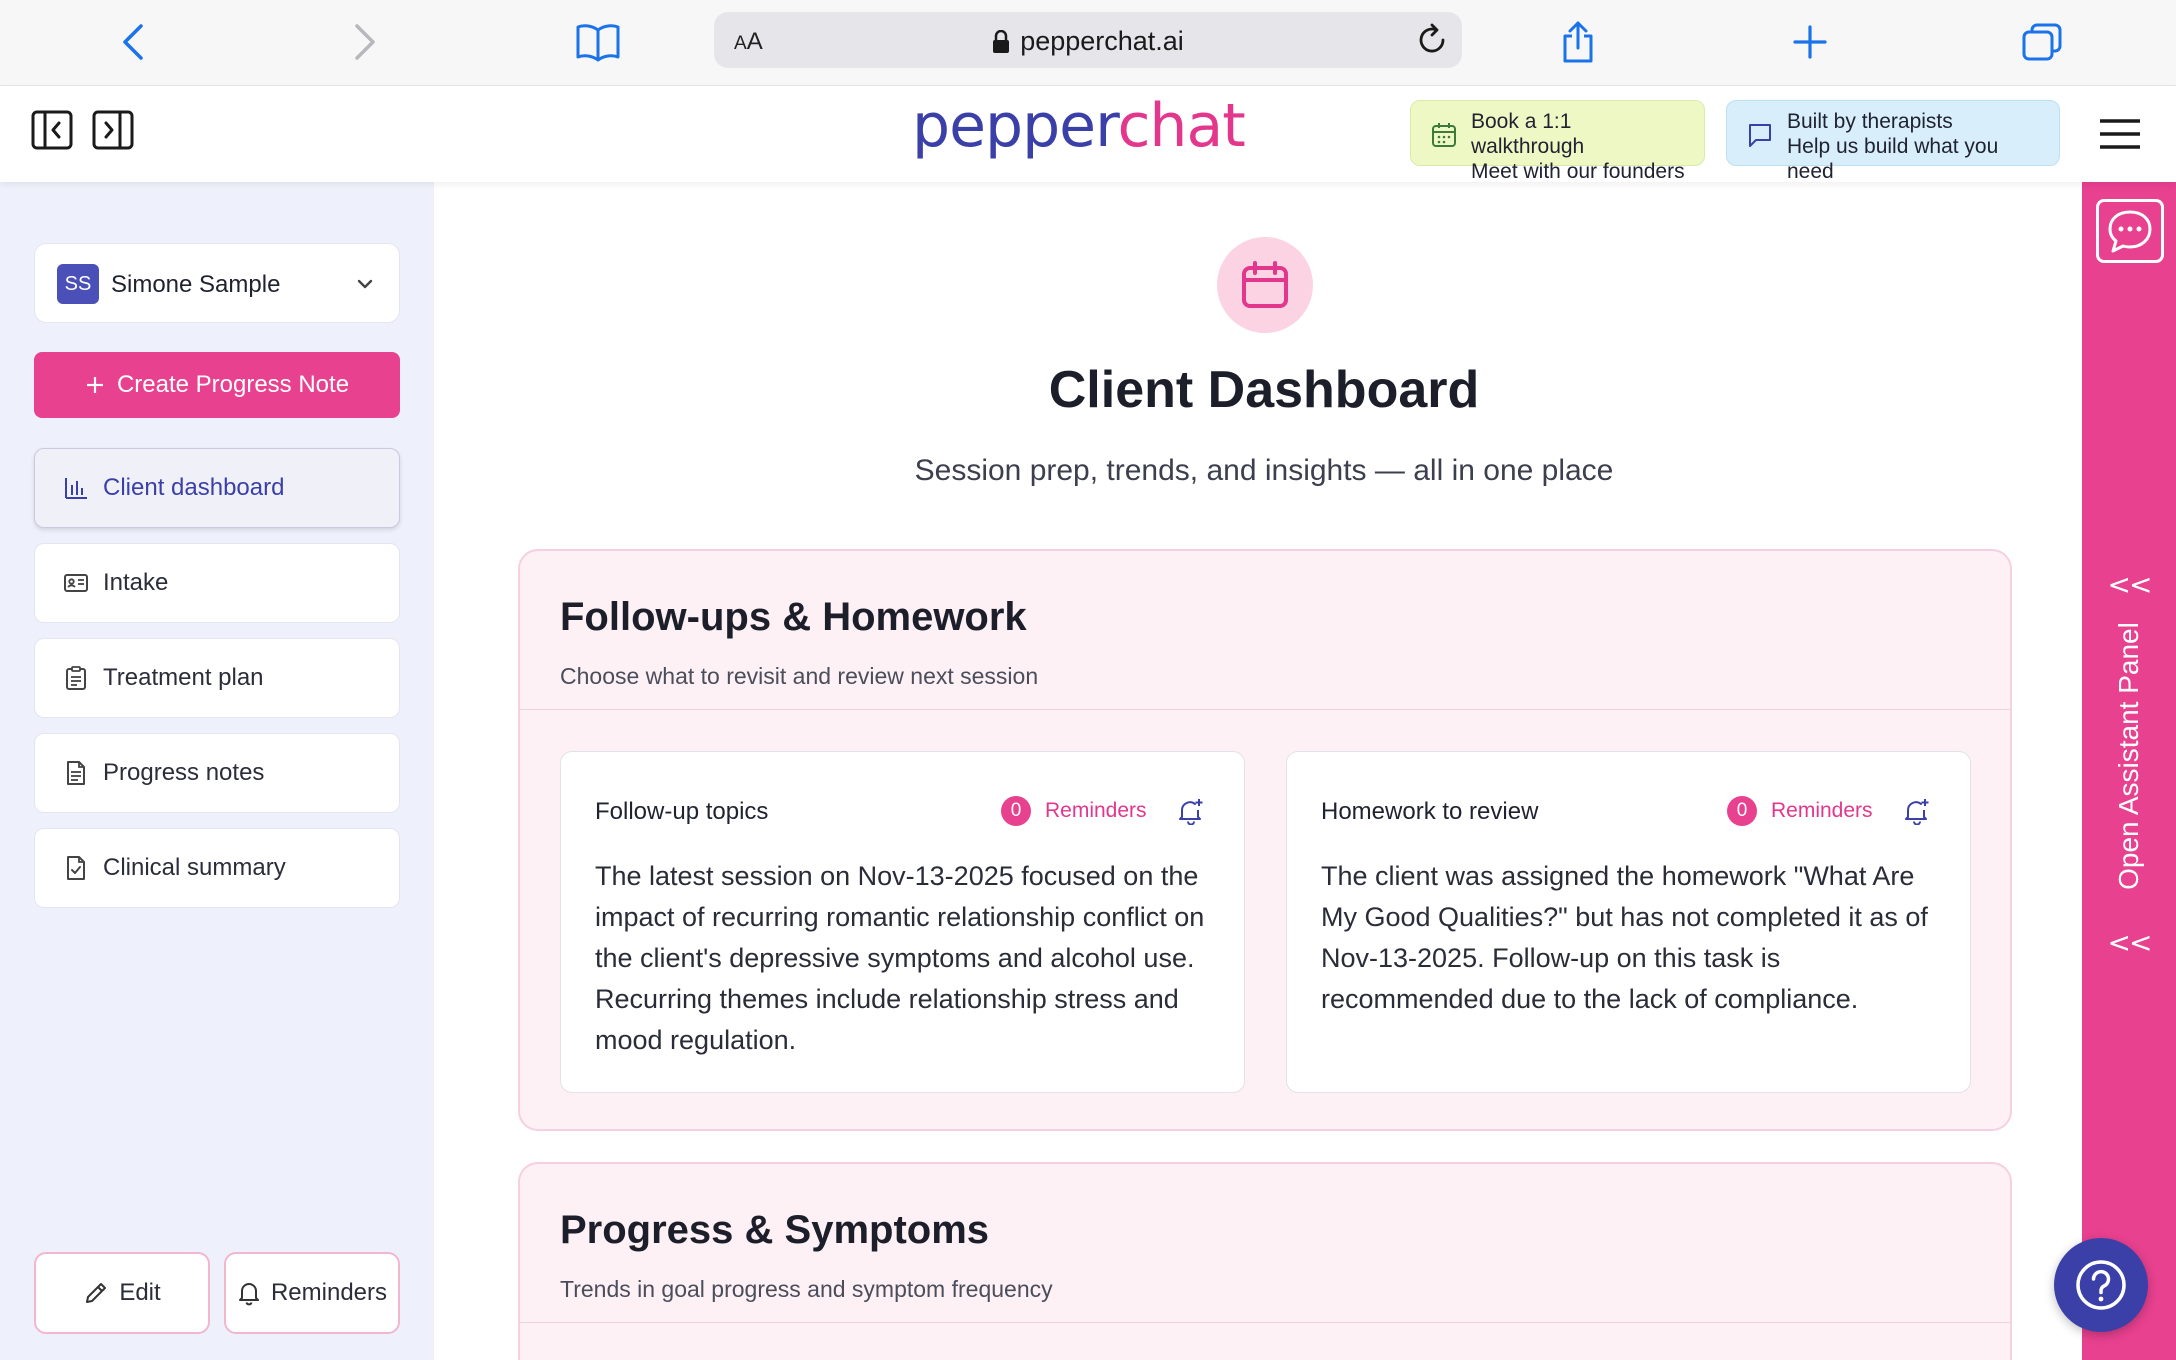 The width and height of the screenshot is (2176, 1360). What do you see at coordinates (775, 1230) in the screenshot?
I see `section-title: Progress & Symptoms` at bounding box center [775, 1230].